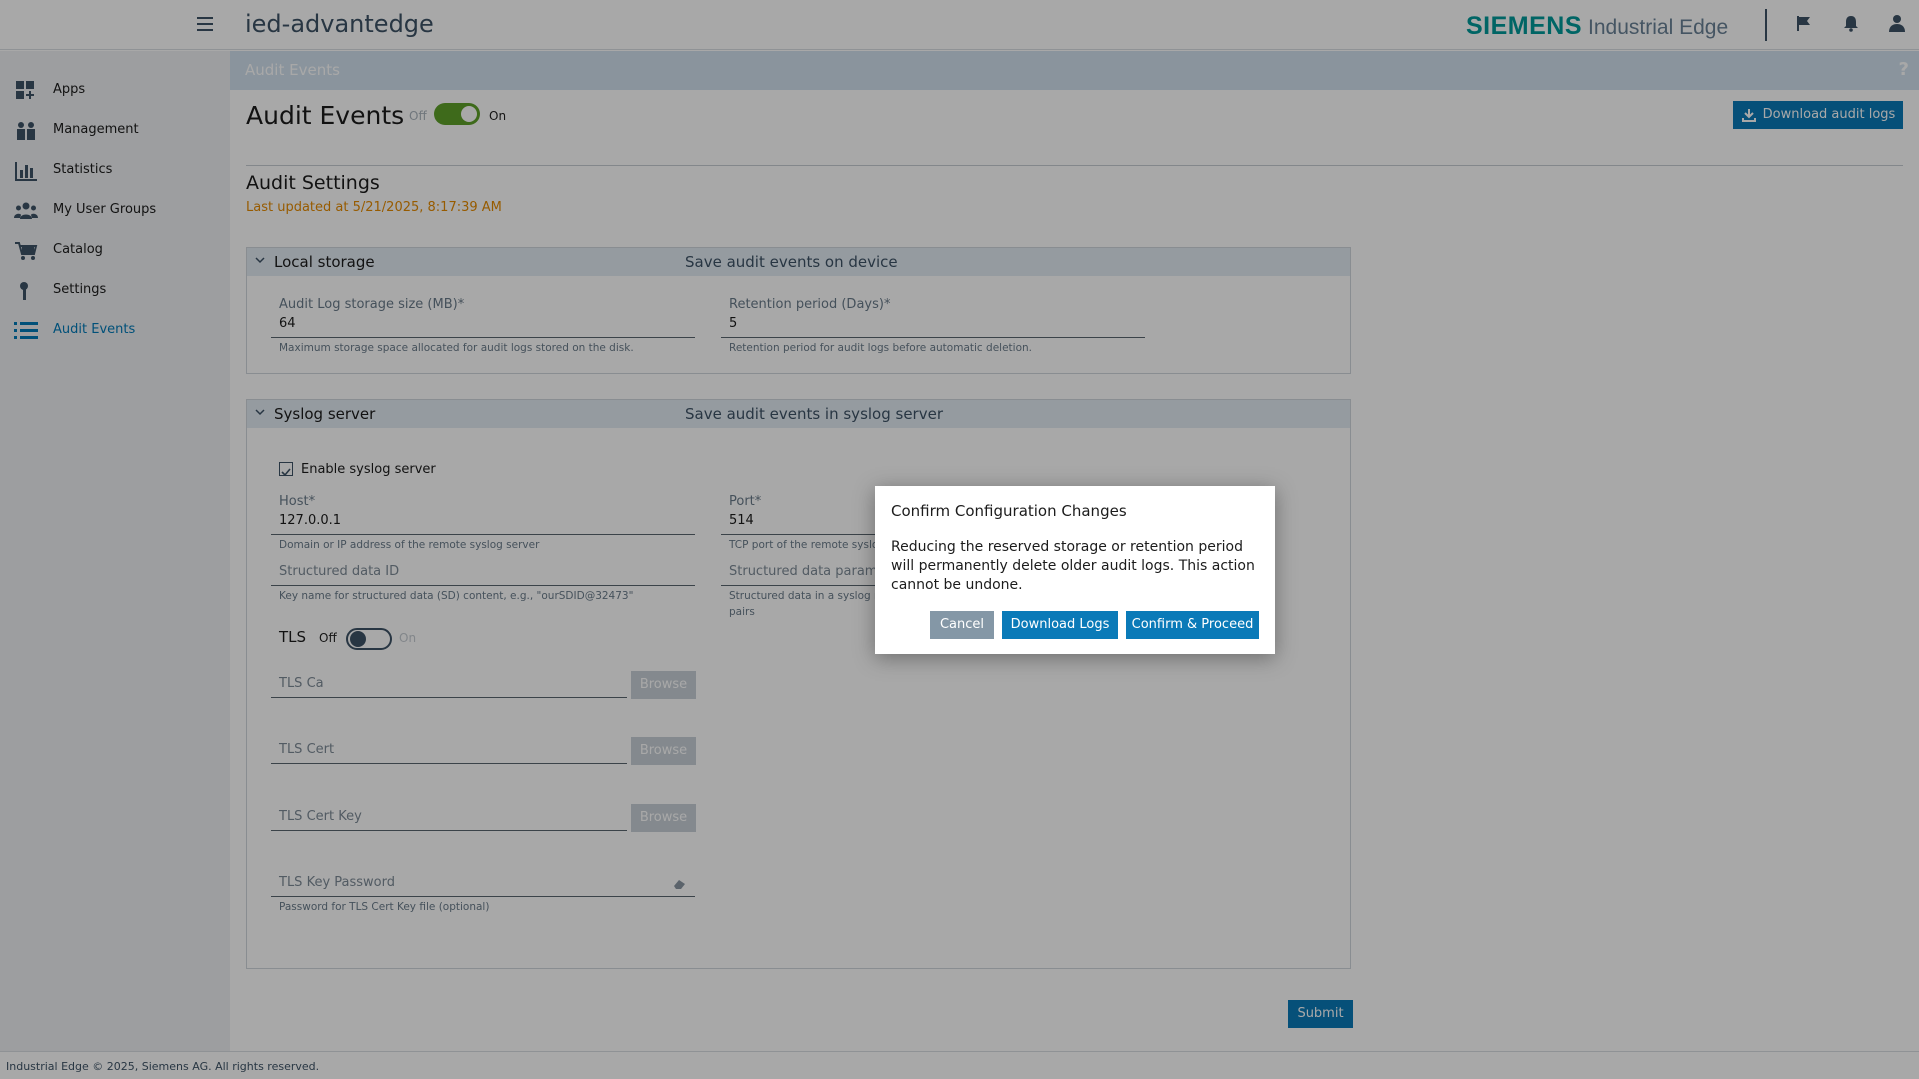 The height and width of the screenshot is (1079, 1919). What do you see at coordinates (1192, 625) in the screenshot?
I see `confirm-proceed-button: Confirm & Proceed` at bounding box center [1192, 625].